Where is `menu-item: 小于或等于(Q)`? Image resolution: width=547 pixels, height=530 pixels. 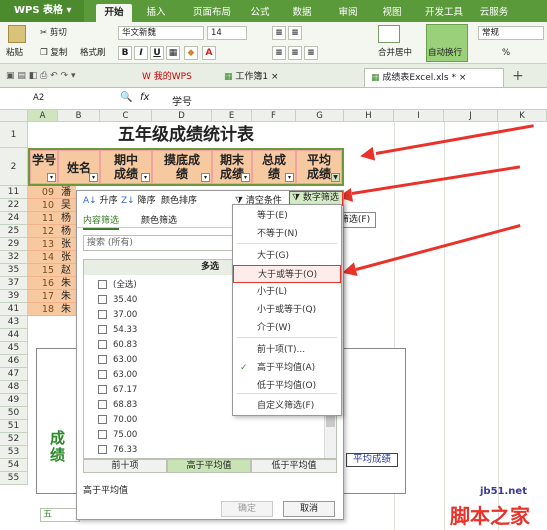
menu-item: 小于或等于(Q) is located at coordinates (287, 310).